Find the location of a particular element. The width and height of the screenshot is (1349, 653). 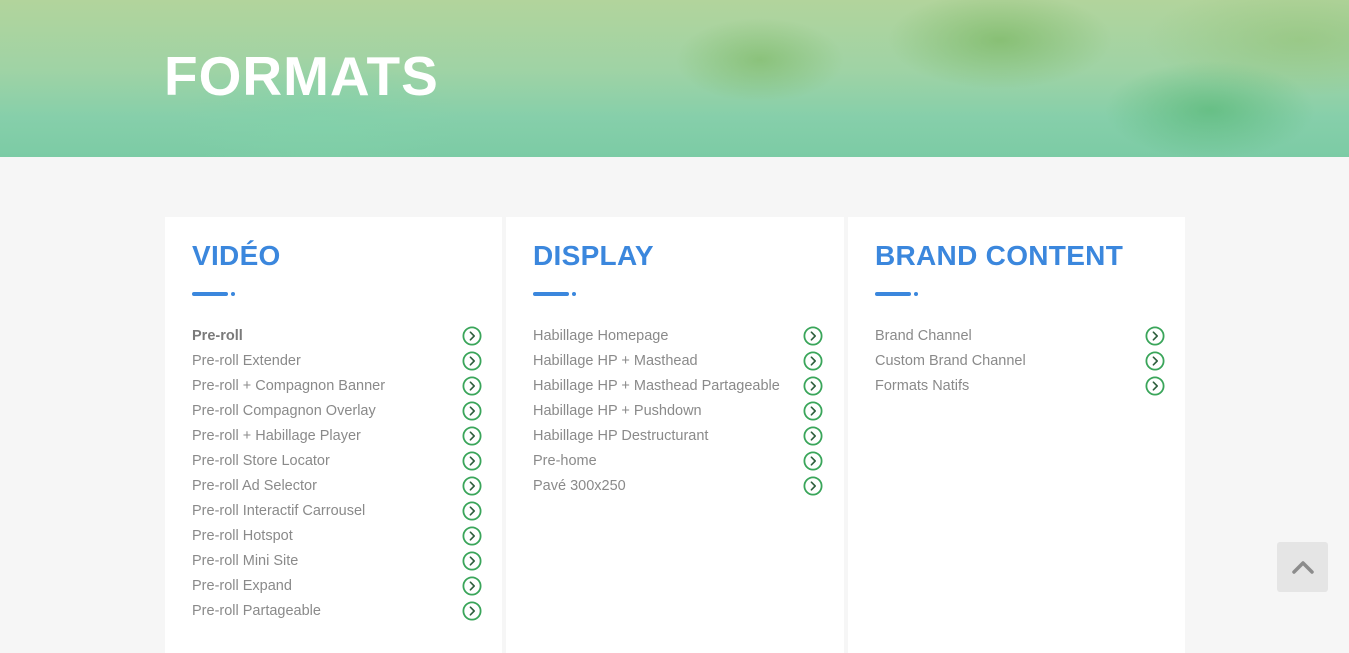

format-list-item: Habillage Homepage is located at coordinates (678, 335).